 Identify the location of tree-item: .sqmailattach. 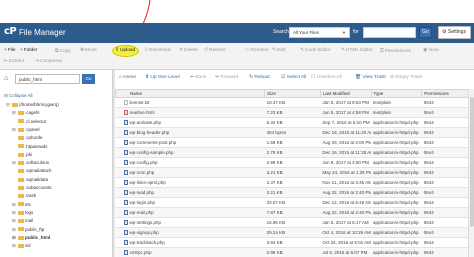
(32, 170).